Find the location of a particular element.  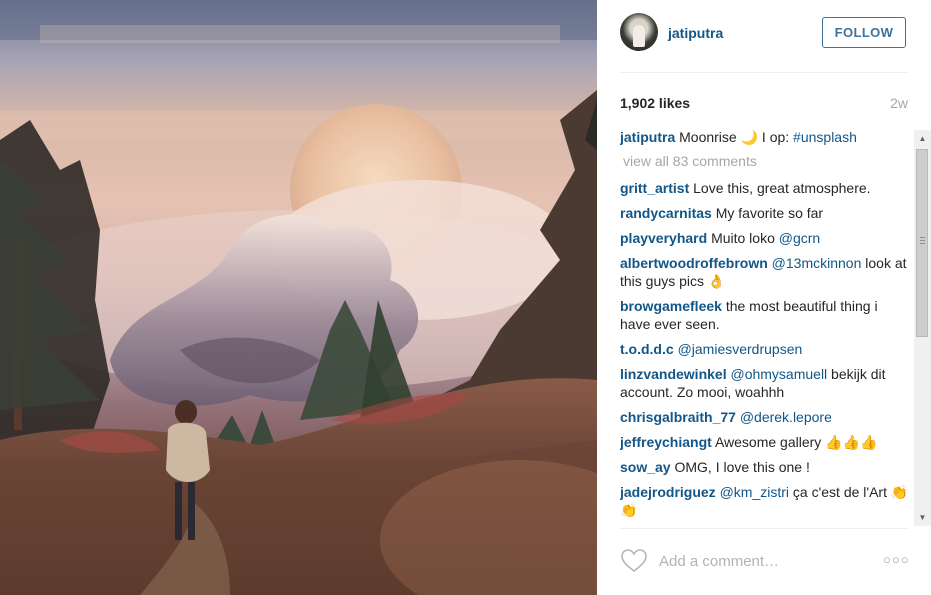

scrollbar-thumb is located at coordinates (922, 243).